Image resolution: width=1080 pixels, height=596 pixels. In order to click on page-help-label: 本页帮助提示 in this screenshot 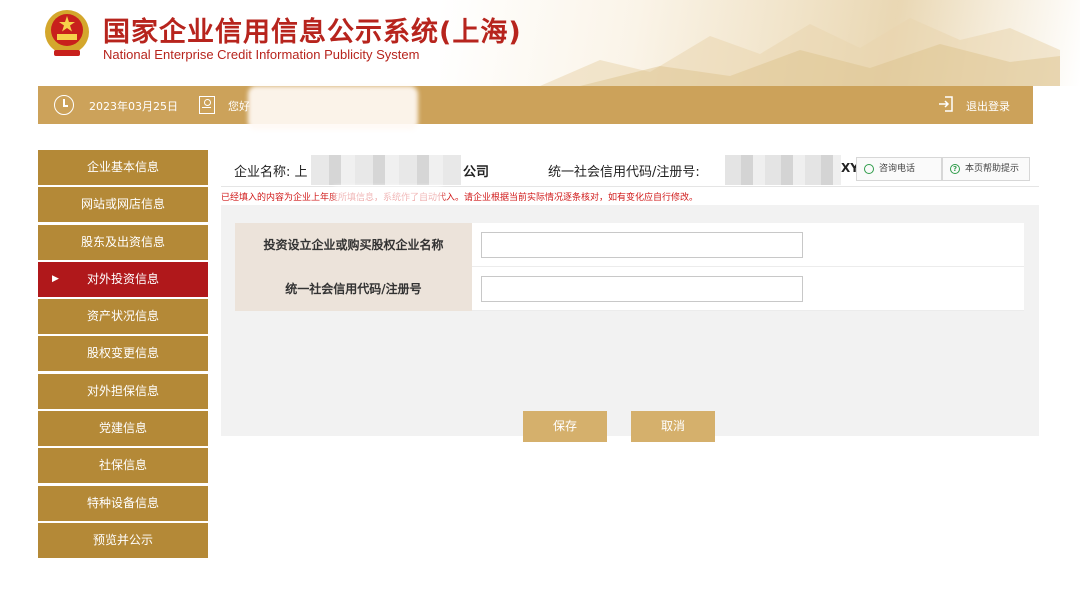, I will do `click(992, 169)`.